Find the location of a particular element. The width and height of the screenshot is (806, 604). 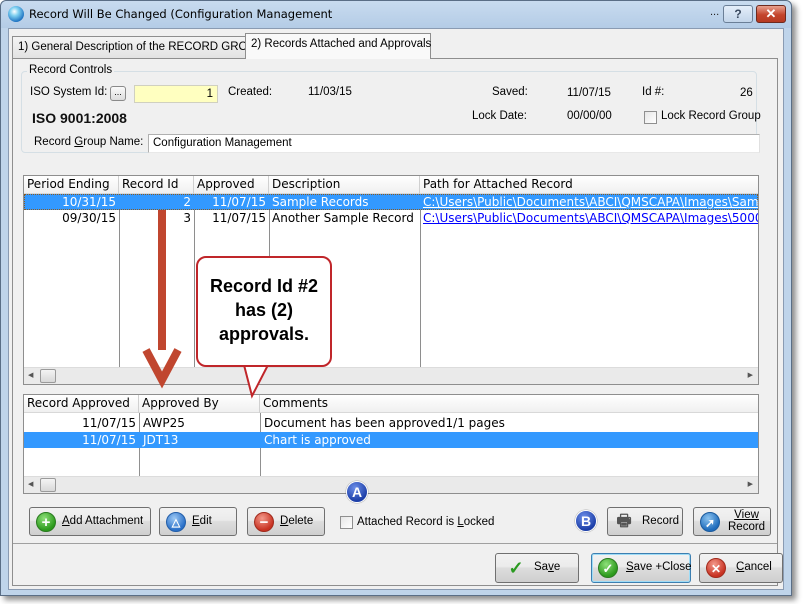

saved-label: Saved: is located at coordinates (510, 92).